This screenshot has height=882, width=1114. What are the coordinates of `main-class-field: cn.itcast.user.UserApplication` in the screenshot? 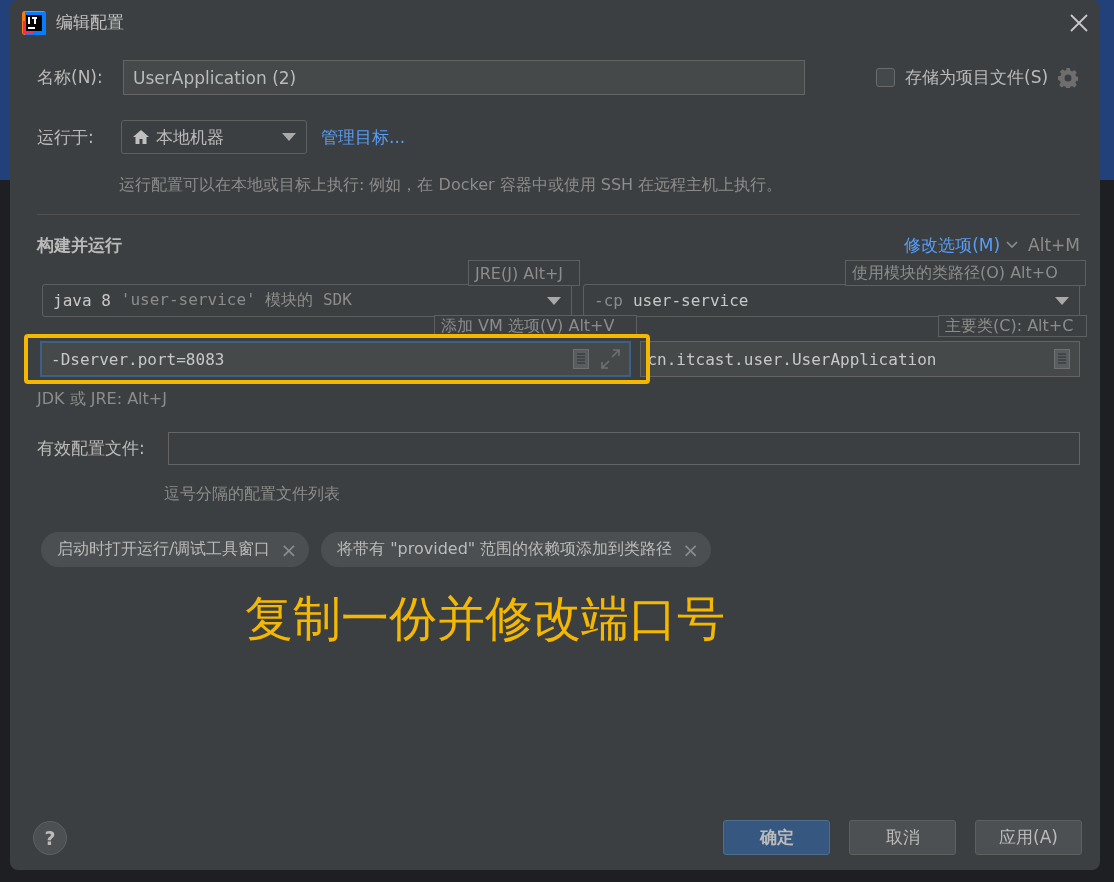 It's located at (860, 359).